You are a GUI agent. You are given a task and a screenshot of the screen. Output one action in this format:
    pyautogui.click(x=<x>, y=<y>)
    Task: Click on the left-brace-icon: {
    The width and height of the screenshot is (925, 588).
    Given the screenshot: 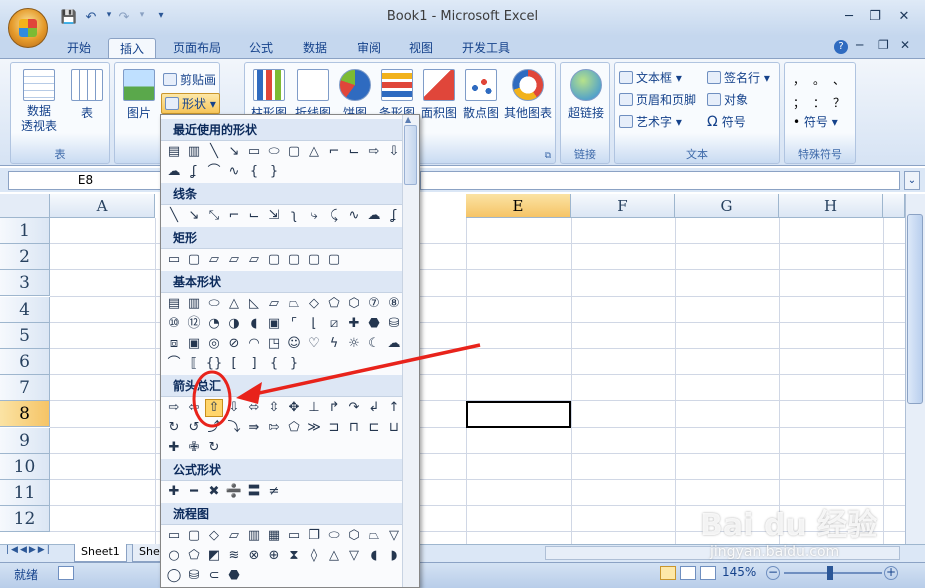 What is the action you would take?
    pyautogui.click(x=274, y=364)
    